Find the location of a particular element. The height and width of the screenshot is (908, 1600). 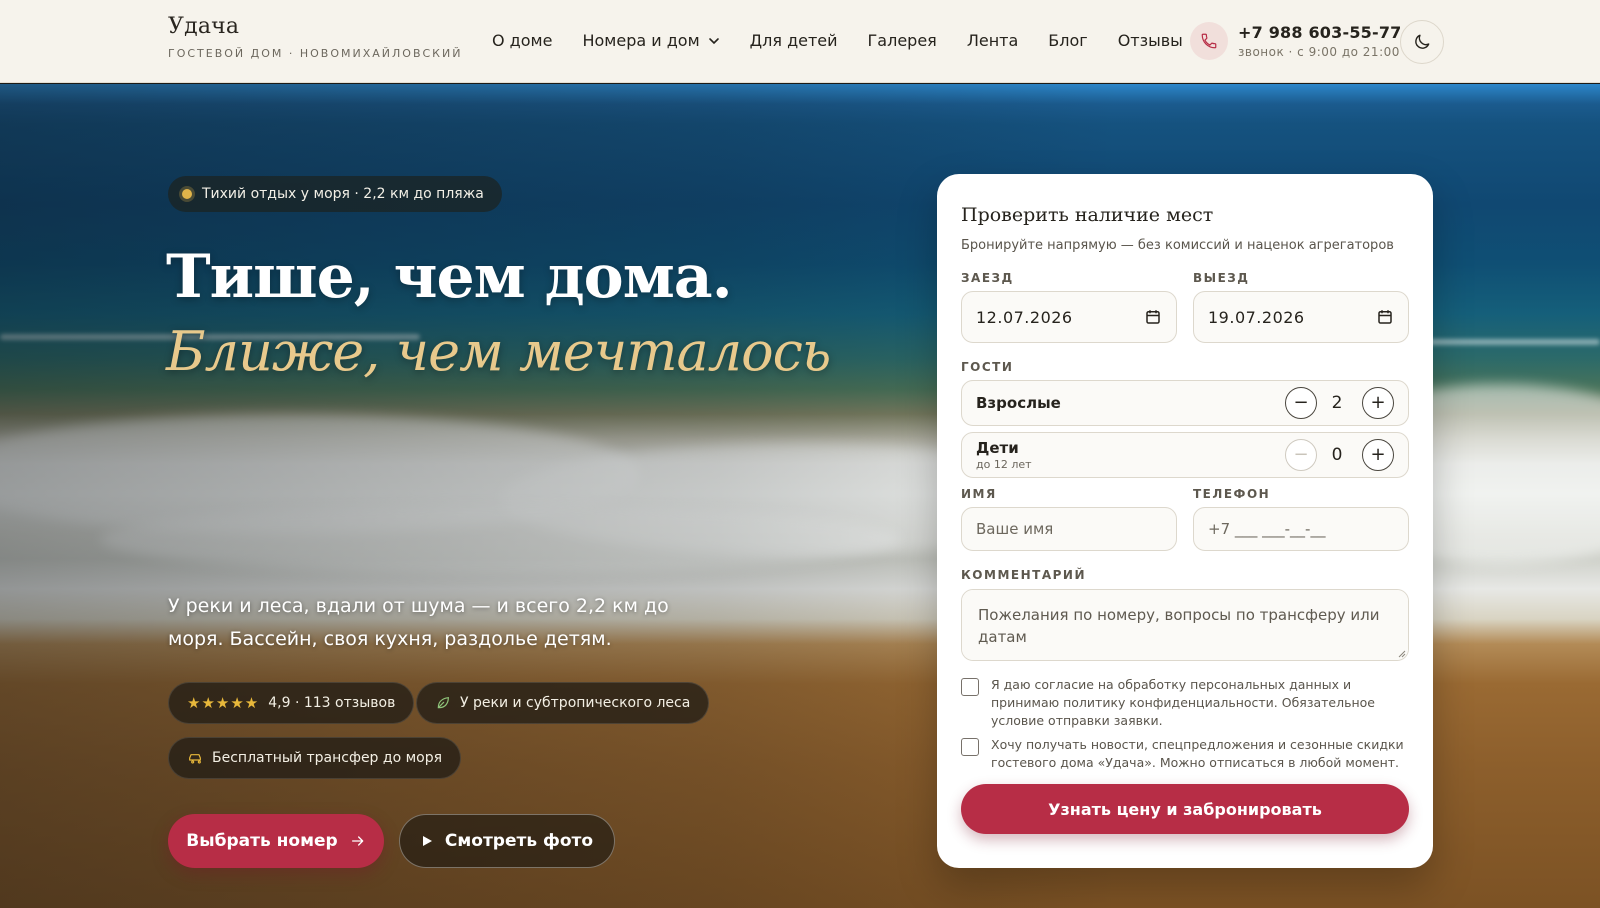

rating-stars-icon: ★★★★★ is located at coordinates (223, 703).